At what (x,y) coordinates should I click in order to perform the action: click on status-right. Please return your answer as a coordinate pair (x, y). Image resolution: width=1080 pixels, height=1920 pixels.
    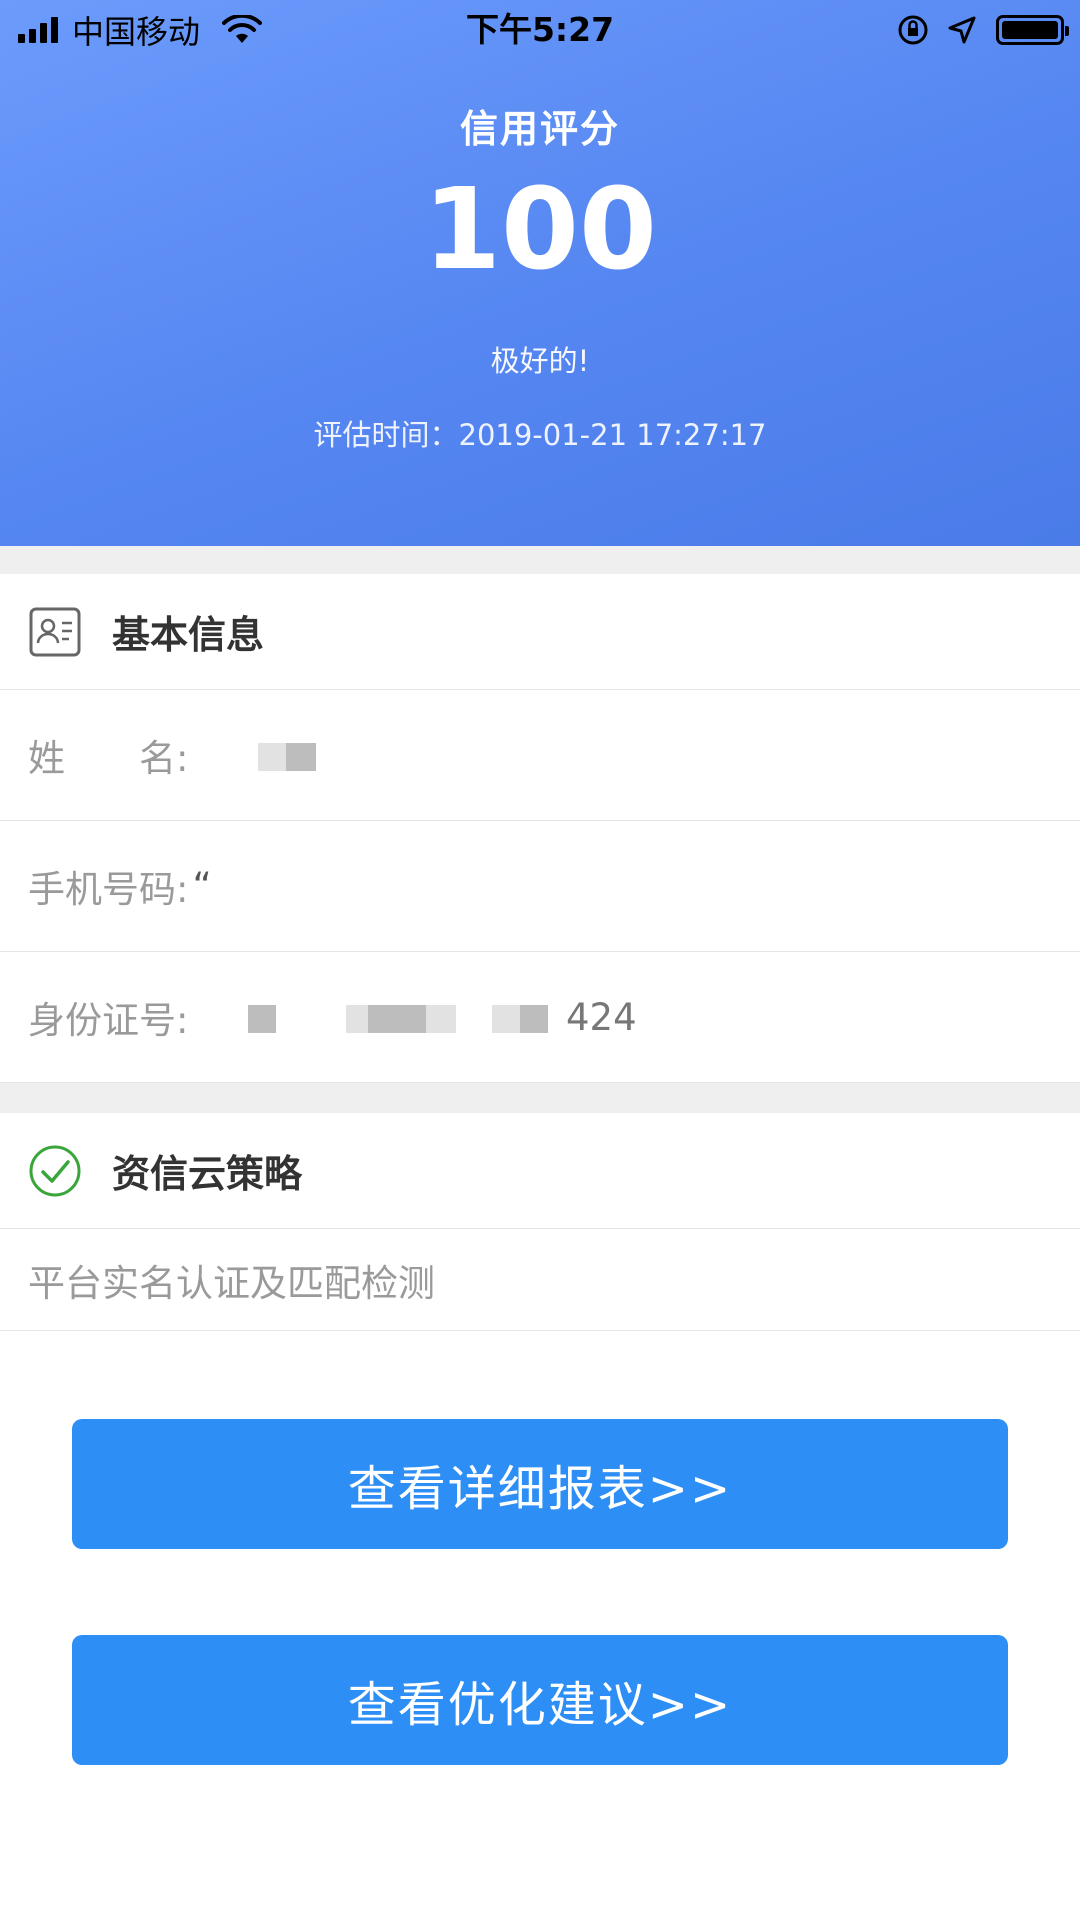
    Looking at the image, I should click on (982, 30).